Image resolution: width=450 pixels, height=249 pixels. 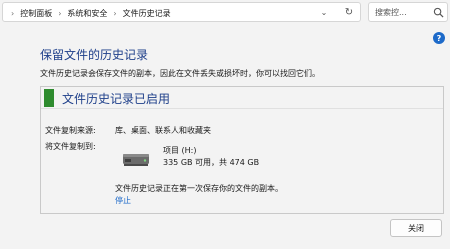 What do you see at coordinates (70, 146) in the screenshot?
I see `target-label: 将文件复制到:` at bounding box center [70, 146].